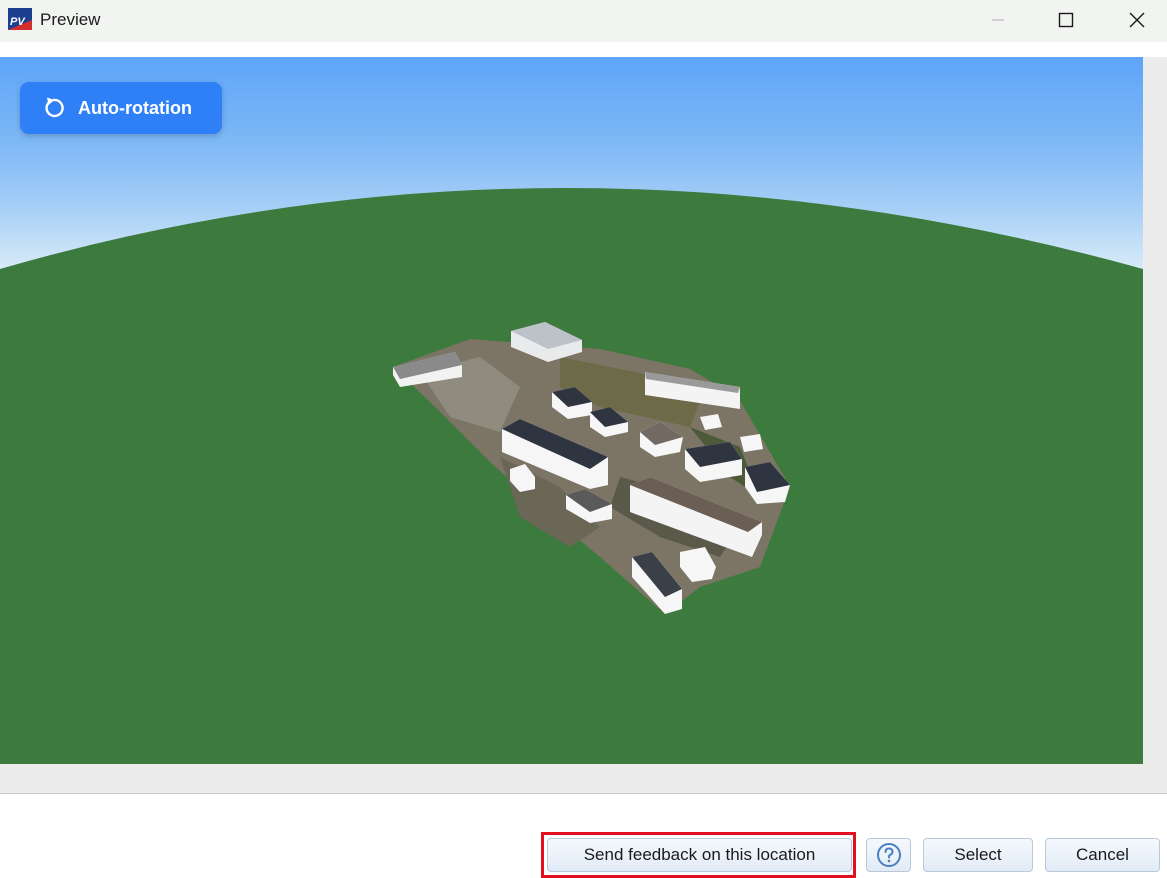 Image resolution: width=1167 pixels, height=878 pixels. I want to click on footer-divider, so click(583, 793).